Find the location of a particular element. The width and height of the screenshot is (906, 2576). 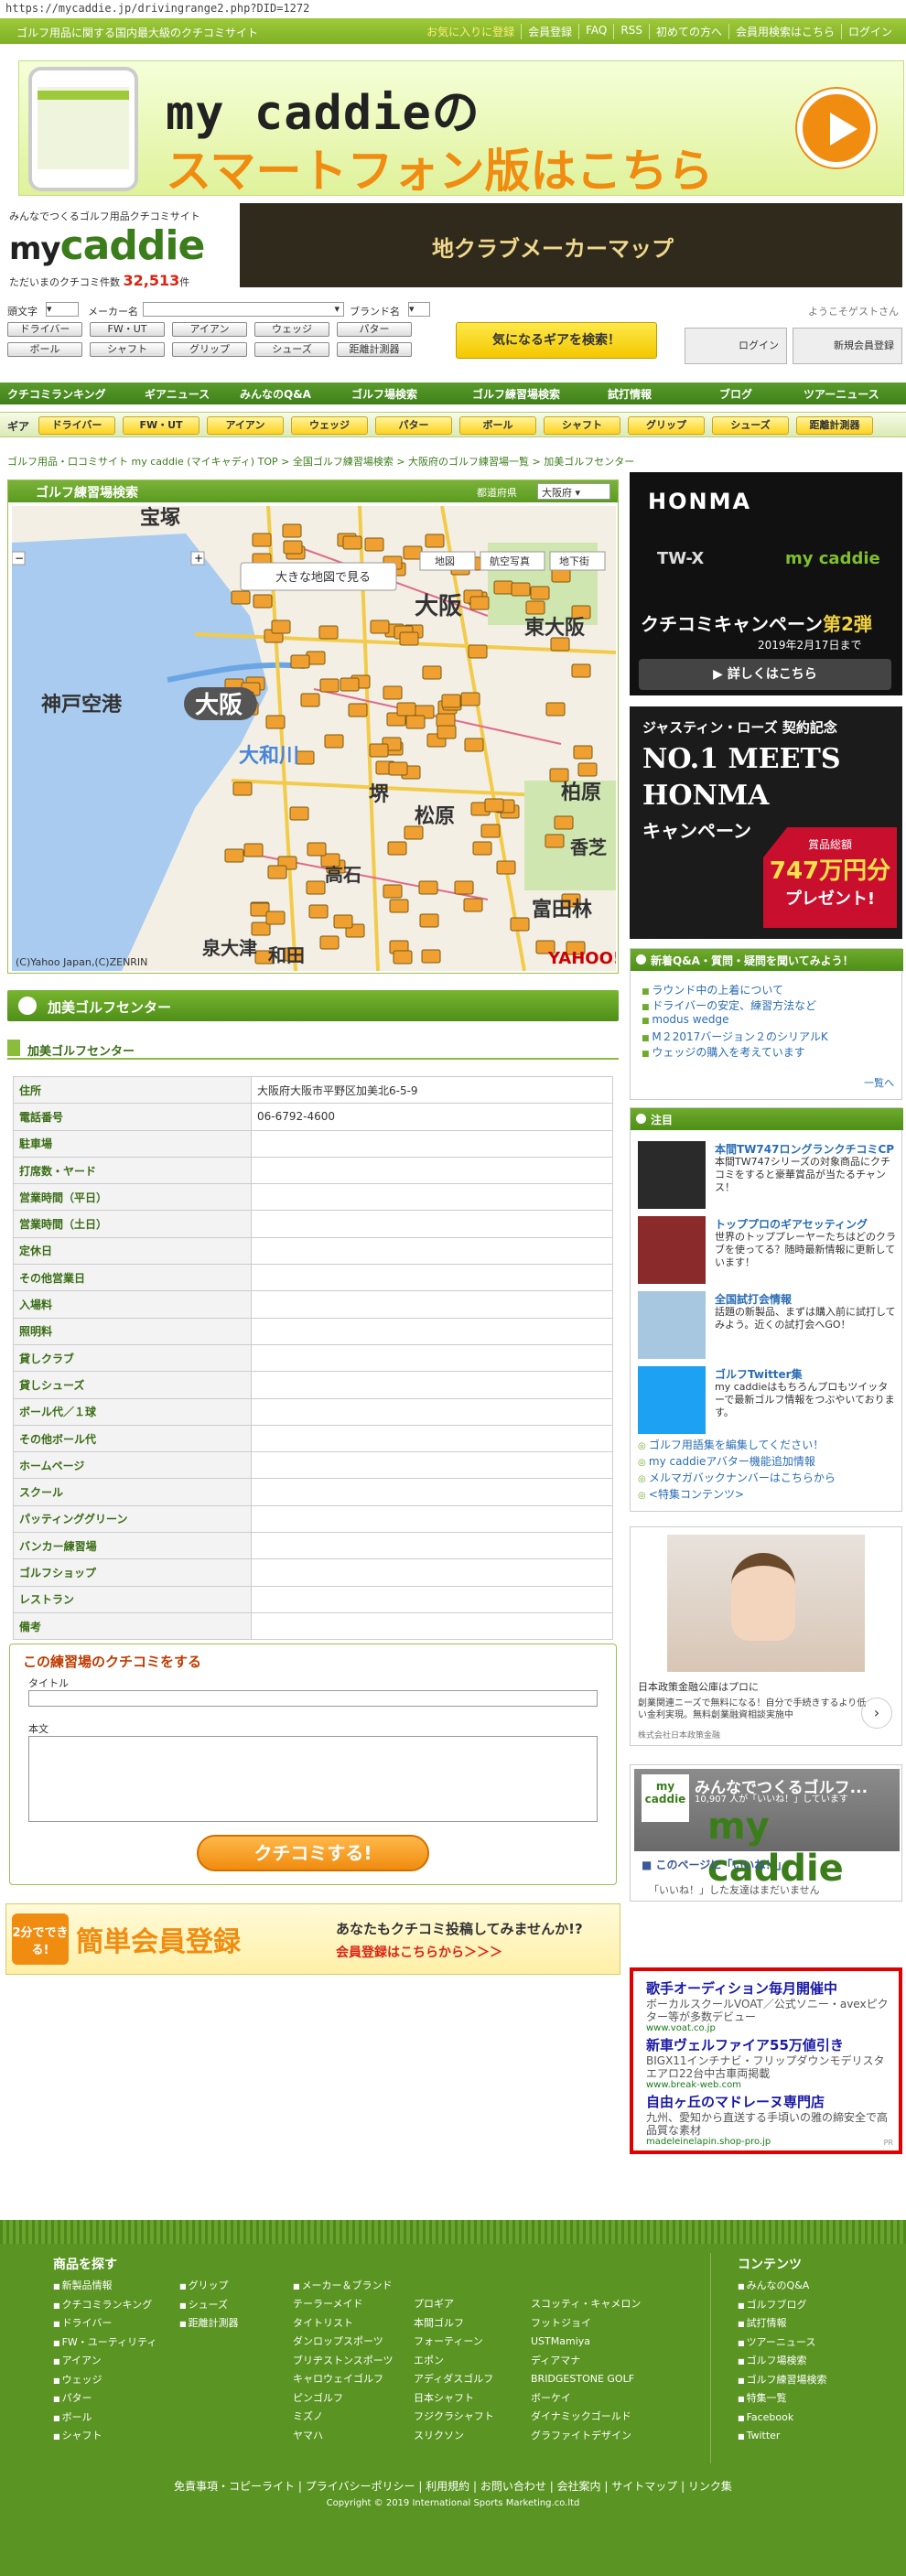

qa-item: ウェッジの購入を考えています is located at coordinates (735, 1052).